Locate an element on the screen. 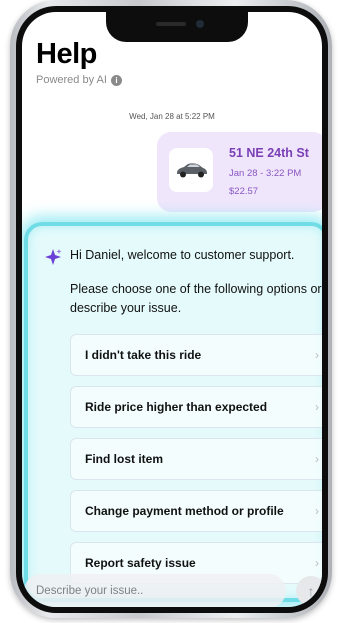 This screenshot has width=339, height=623. option-didnt-take-ride: I didn't take this ride › is located at coordinates (196, 355).